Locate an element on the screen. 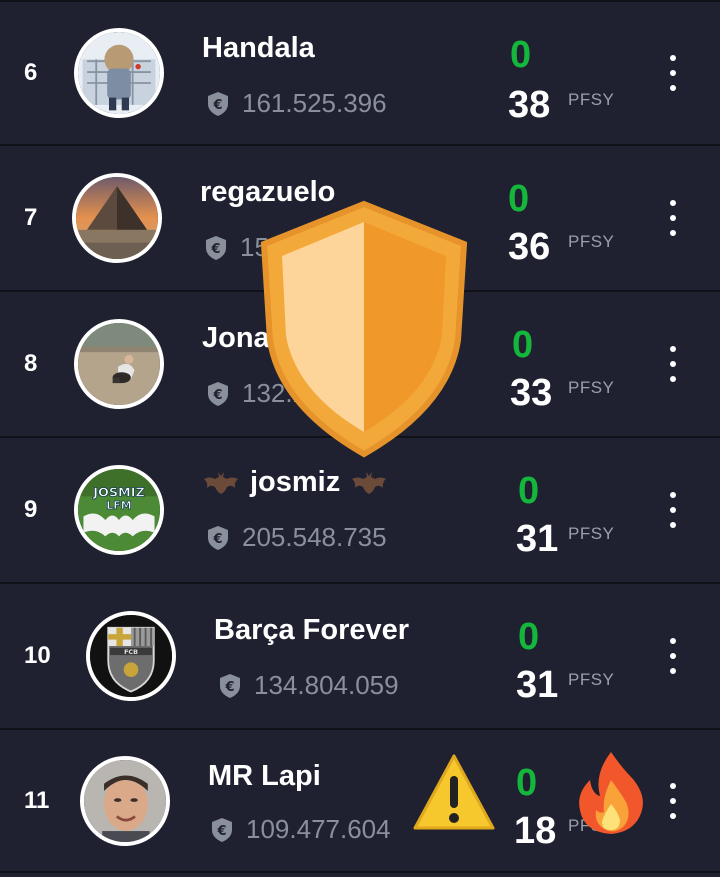 The width and height of the screenshot is (720, 877). player-name: Jona is located at coordinates (236, 338).